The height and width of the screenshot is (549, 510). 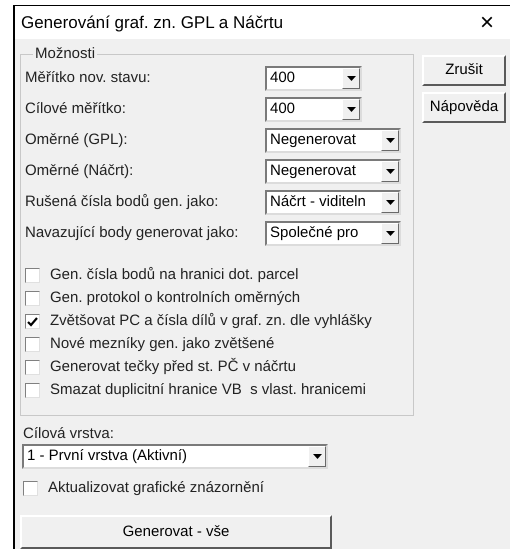 I want to click on checkbox-label: Gen. protokol o kontrolních oměrných, so click(x=175, y=298).